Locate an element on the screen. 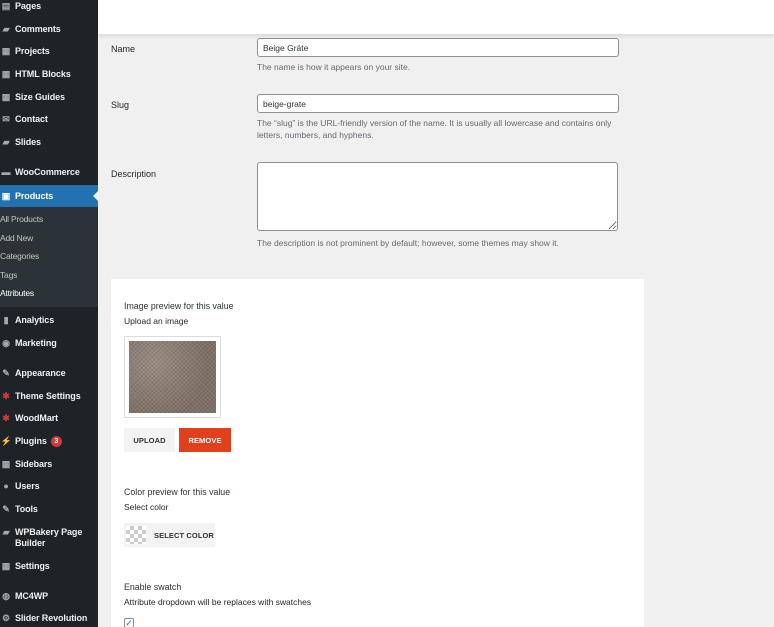  pages-icon: ▤ is located at coordinates (6, 5).